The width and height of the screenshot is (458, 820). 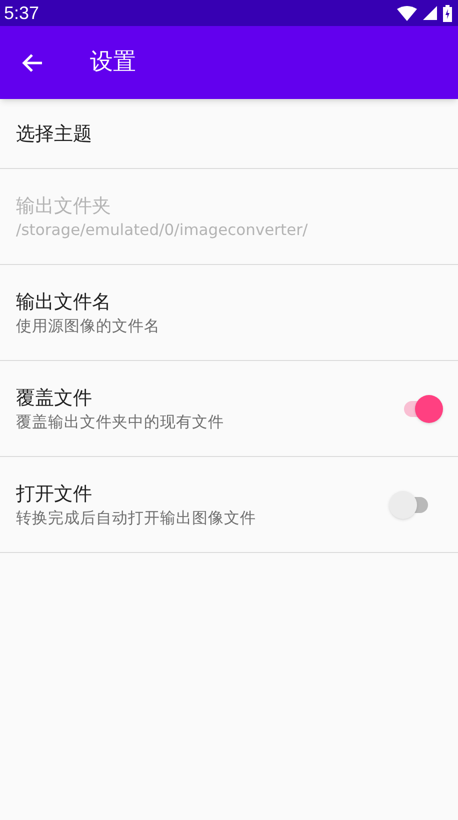 What do you see at coordinates (54, 494) in the screenshot?
I see `setting-title: 打开文件` at bounding box center [54, 494].